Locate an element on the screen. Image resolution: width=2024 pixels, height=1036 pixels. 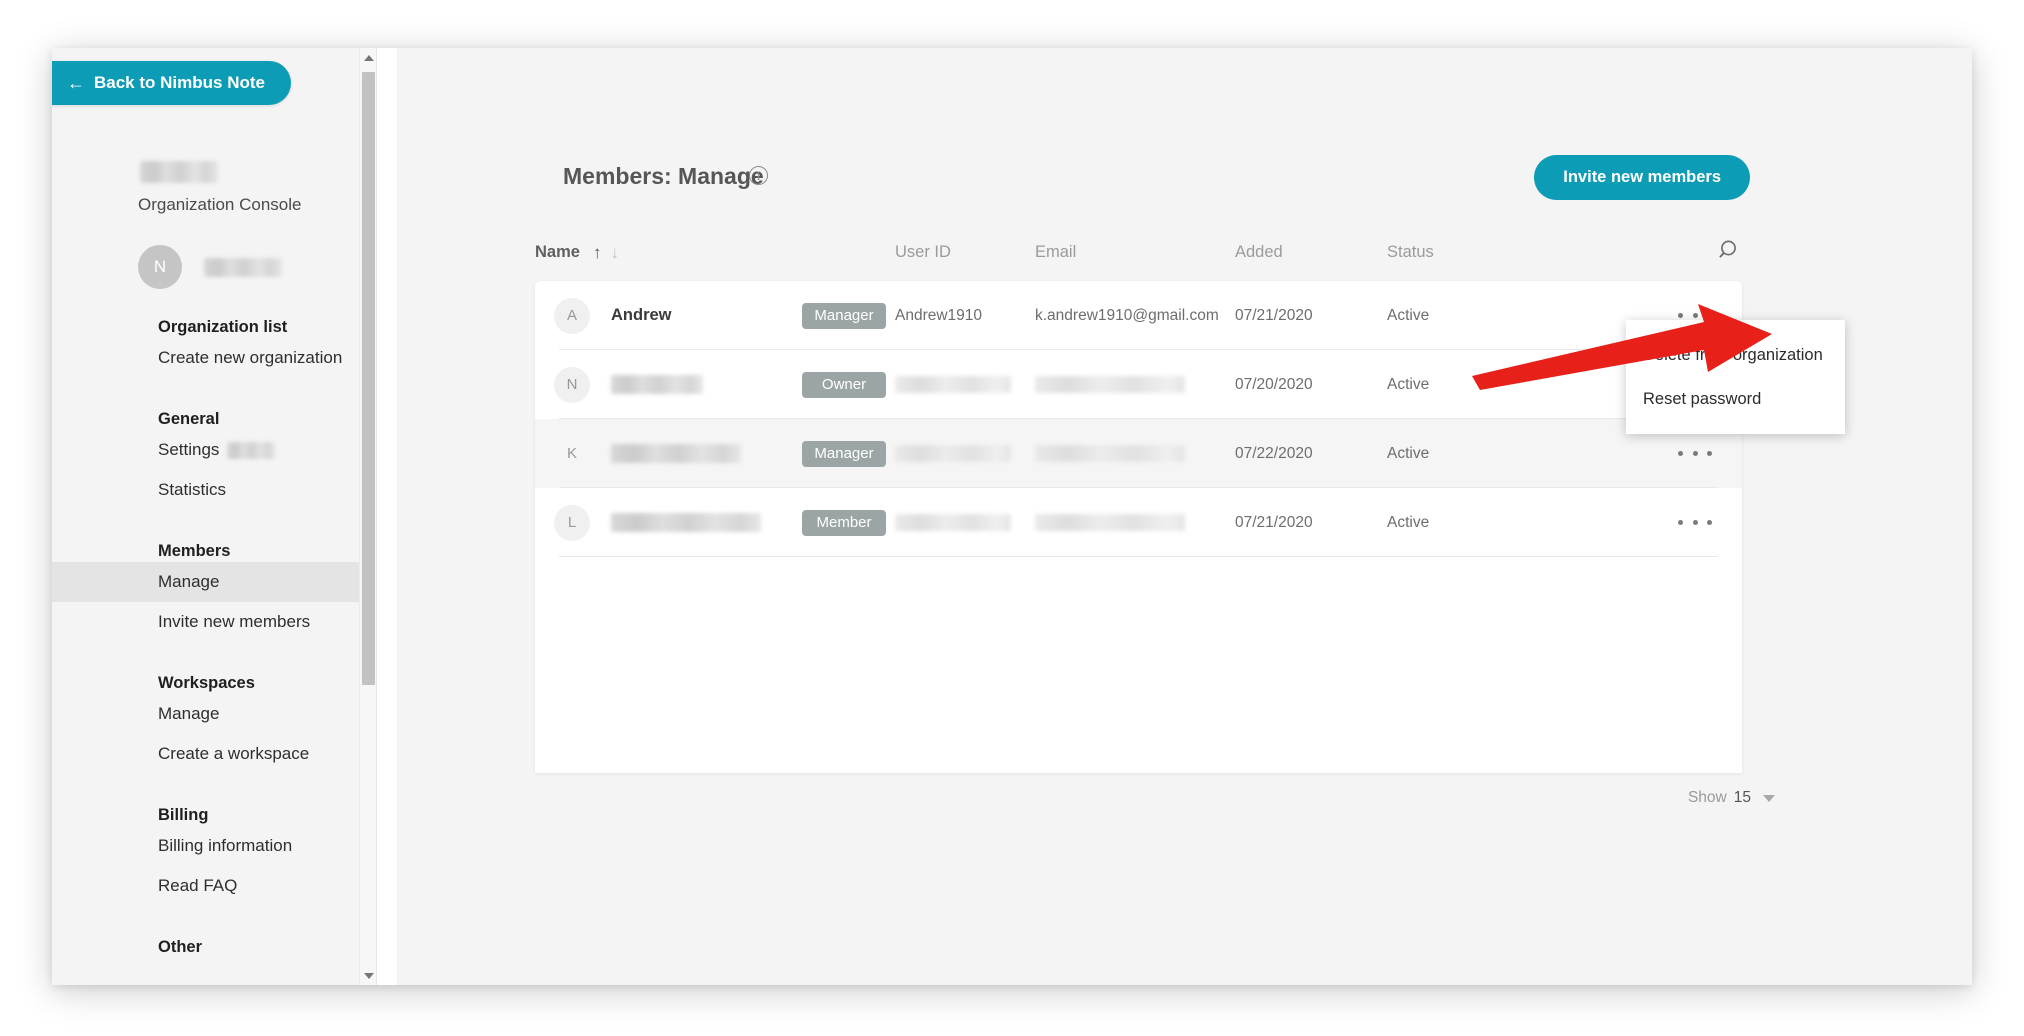
table-row: K Manager 07/22/2020 Active is located at coordinates (1138, 453).